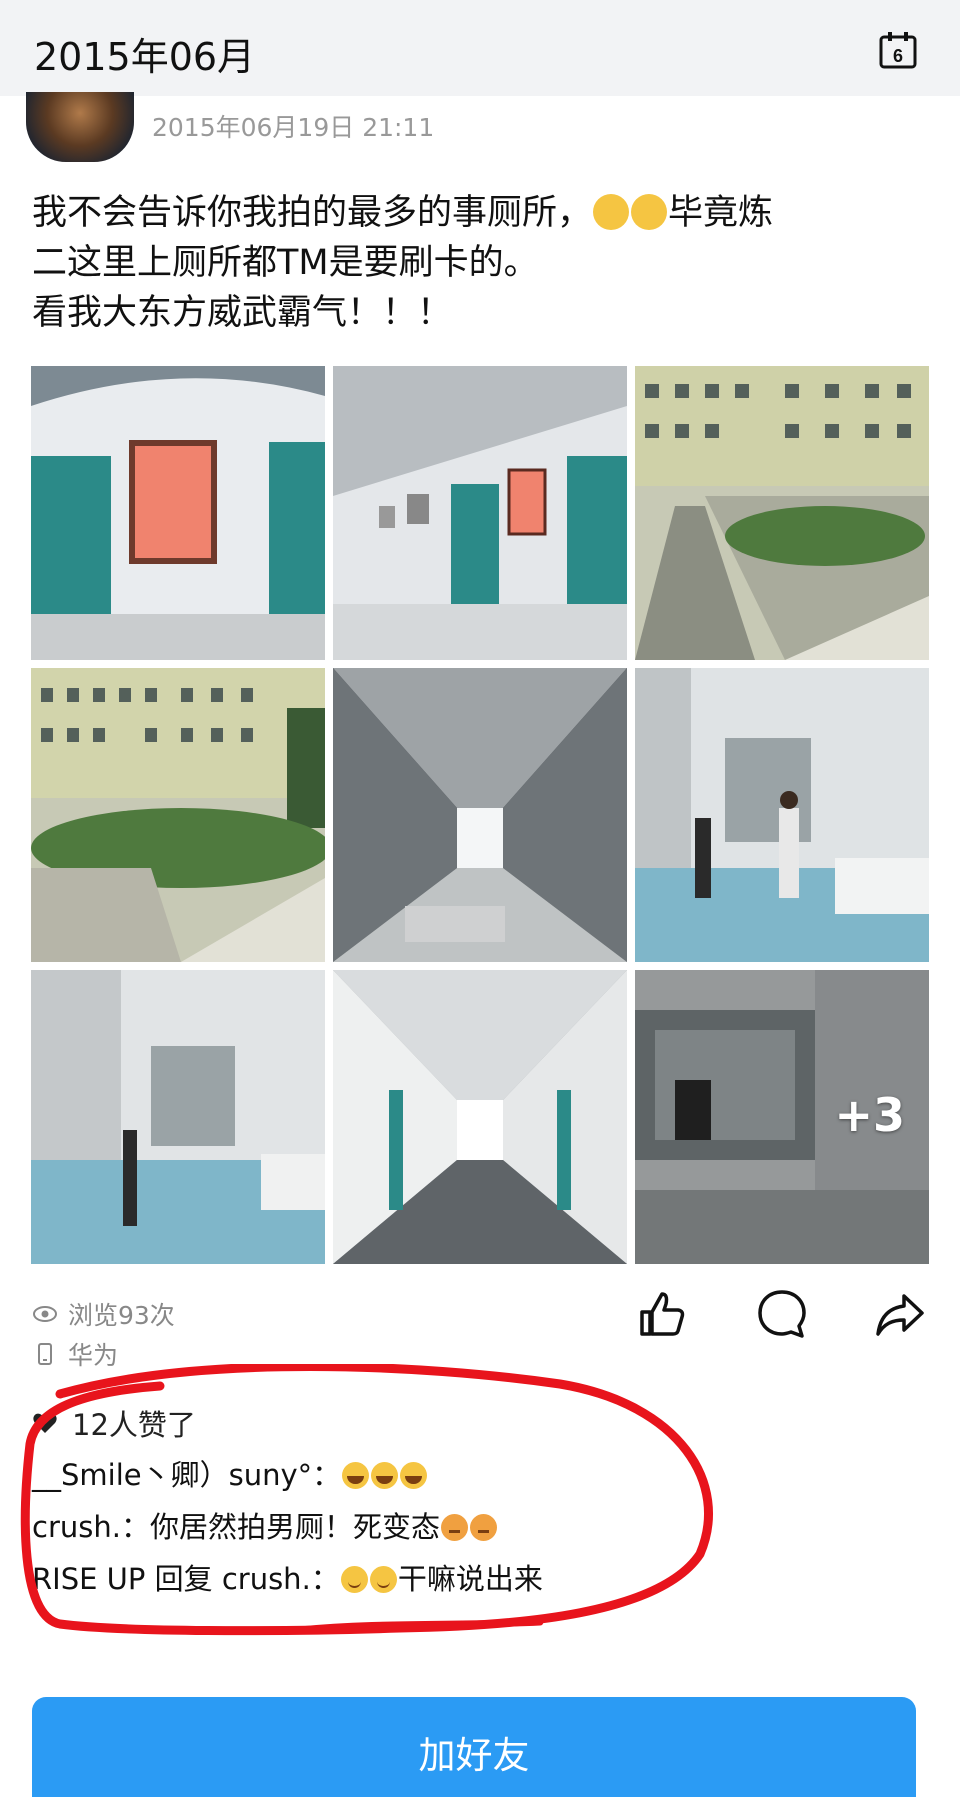  Describe the element at coordinates (45, 1423) in the screenshot. I see `like-heart-icon` at that location.